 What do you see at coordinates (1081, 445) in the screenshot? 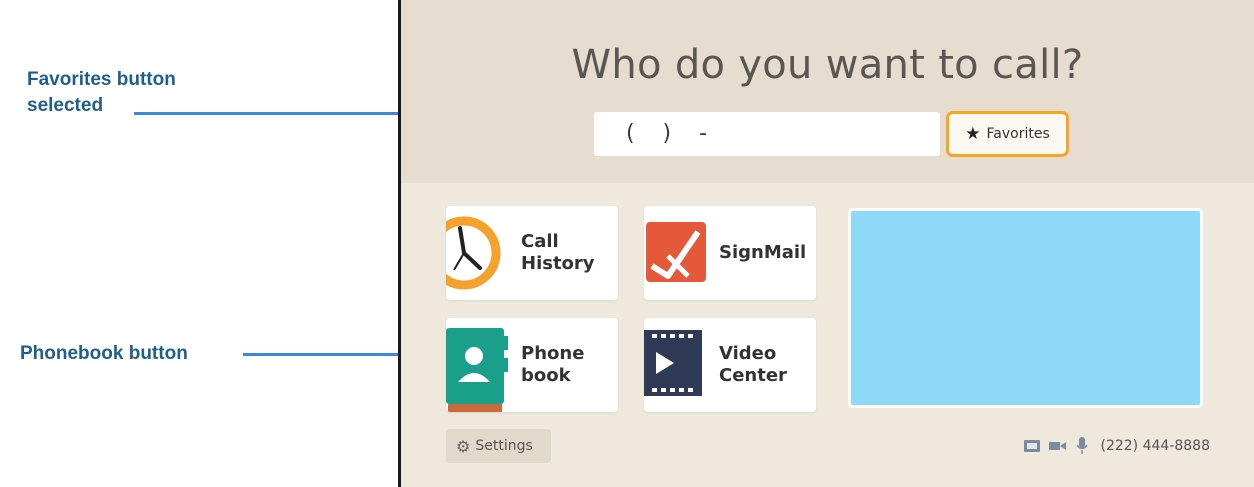
I see `microphone-icon` at bounding box center [1081, 445].